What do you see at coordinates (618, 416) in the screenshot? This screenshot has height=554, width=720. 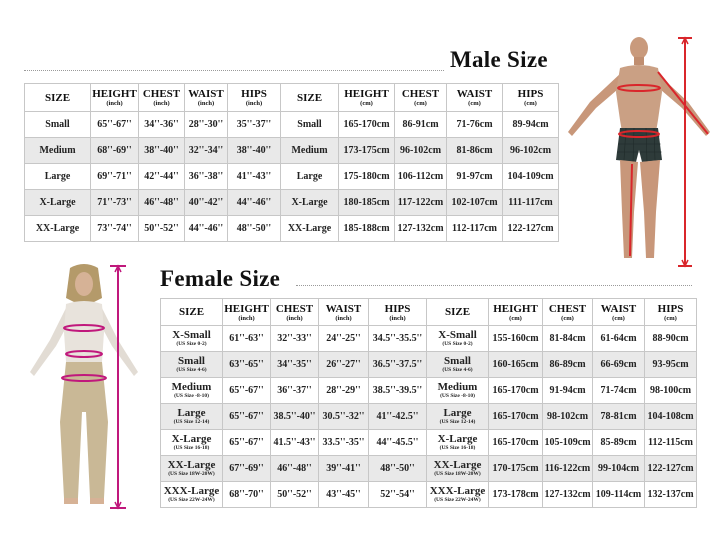 I see `female-value-cell: 78-81cm` at bounding box center [618, 416].